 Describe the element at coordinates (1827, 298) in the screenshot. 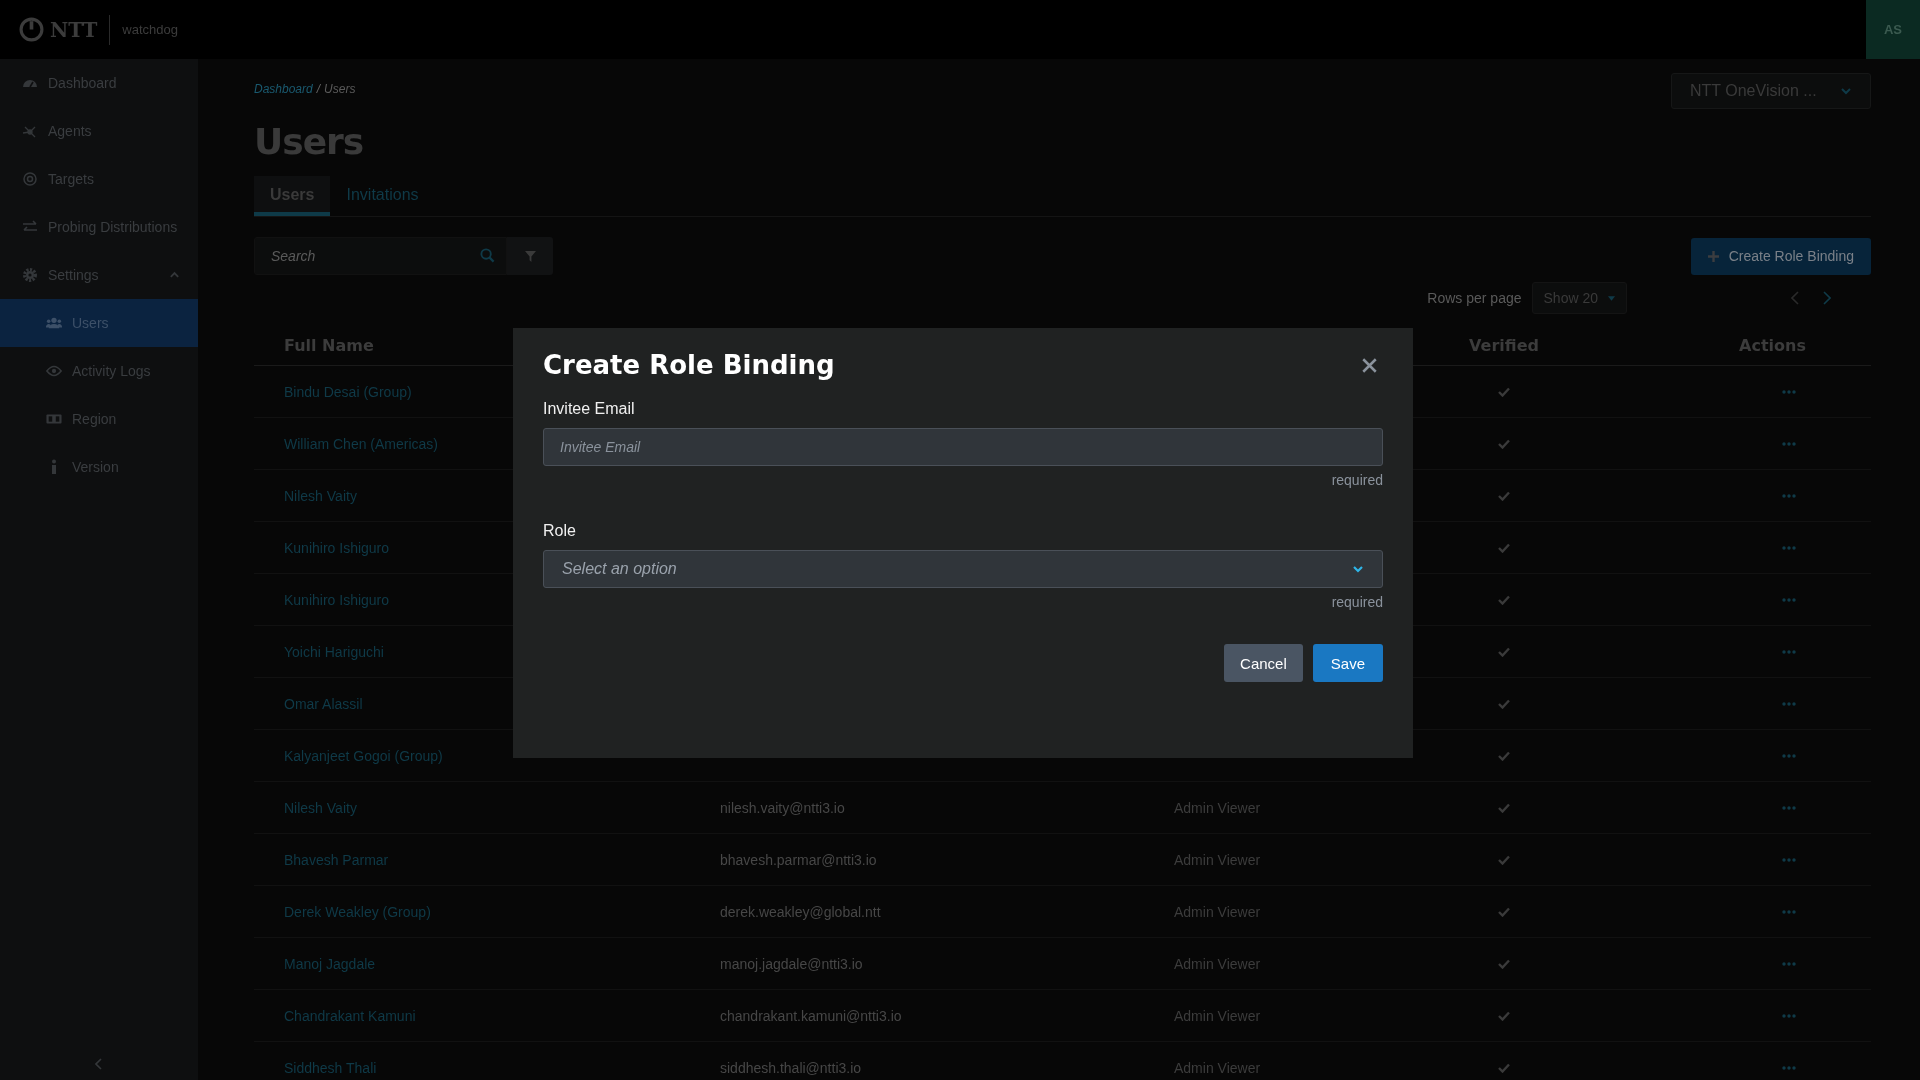

I see `next-page-icon` at that location.